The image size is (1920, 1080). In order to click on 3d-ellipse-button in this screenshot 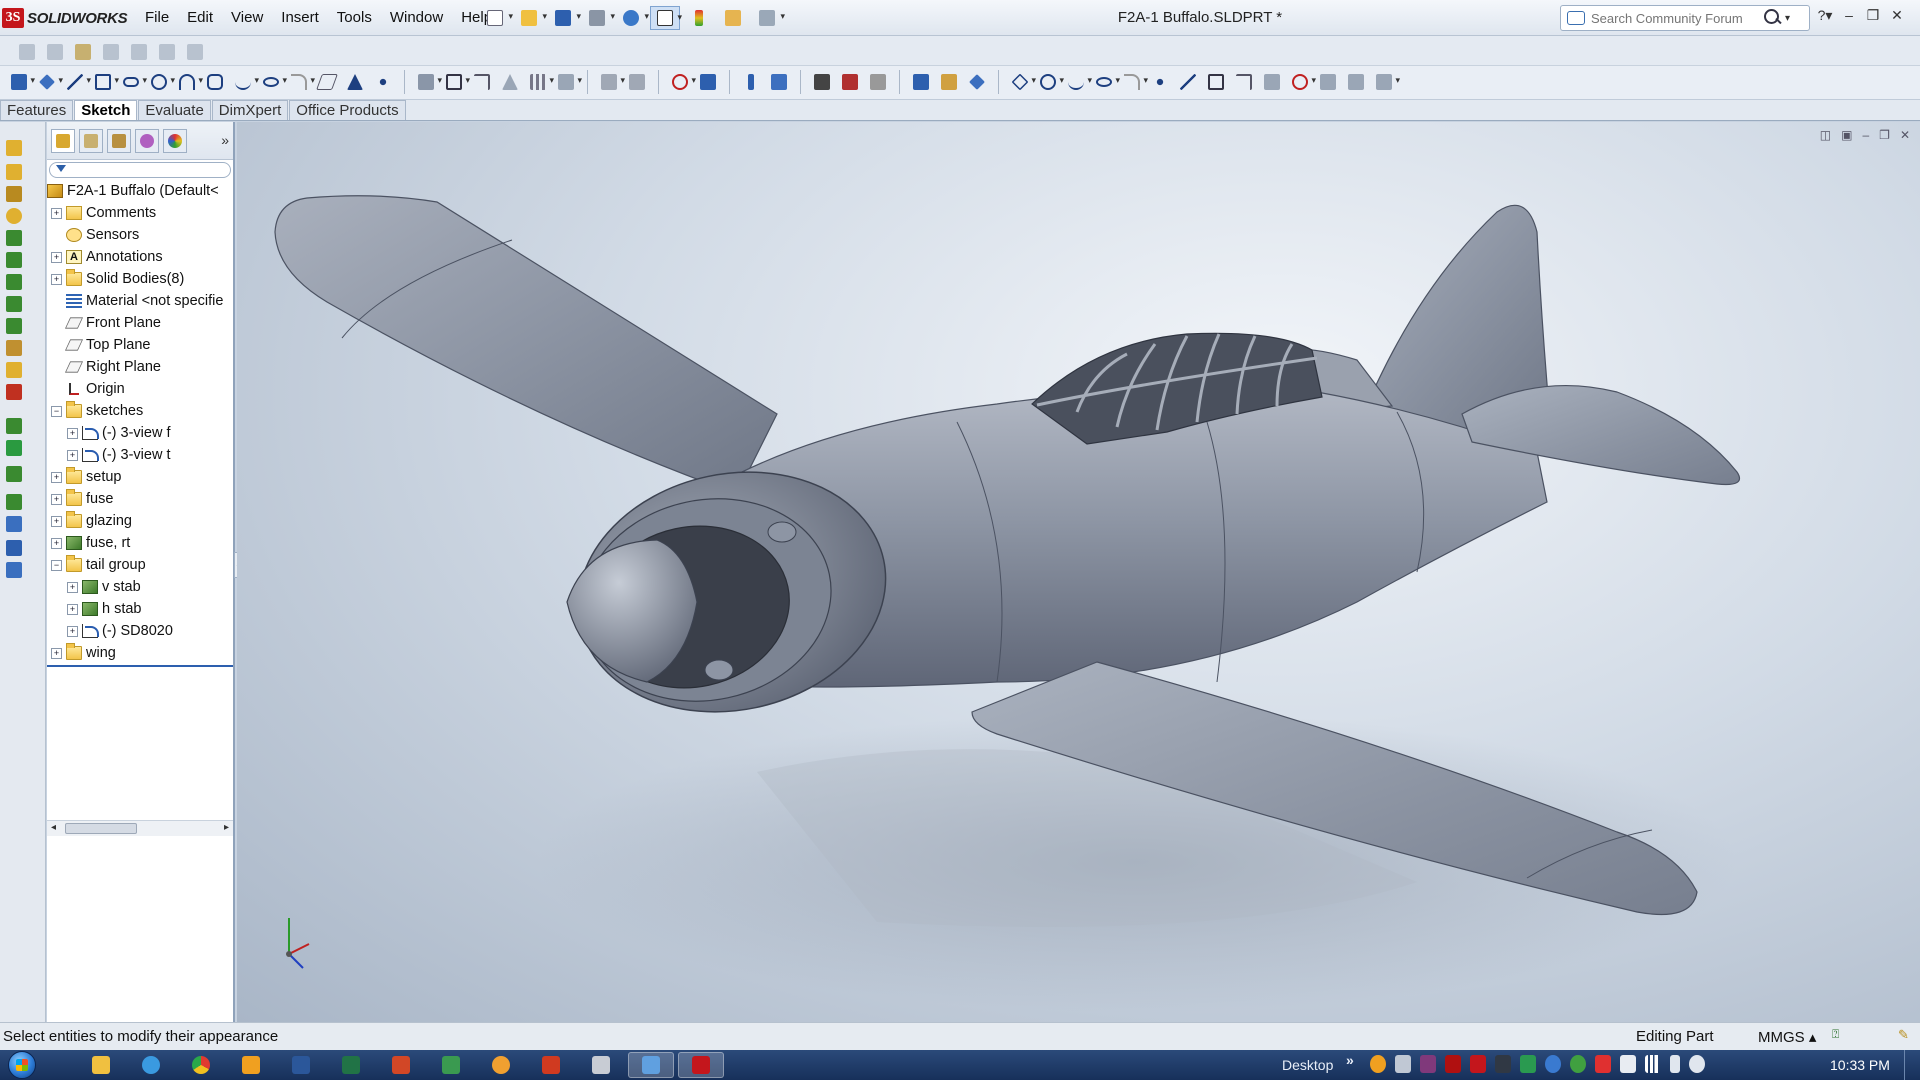, I will do `click(1105, 82)`.